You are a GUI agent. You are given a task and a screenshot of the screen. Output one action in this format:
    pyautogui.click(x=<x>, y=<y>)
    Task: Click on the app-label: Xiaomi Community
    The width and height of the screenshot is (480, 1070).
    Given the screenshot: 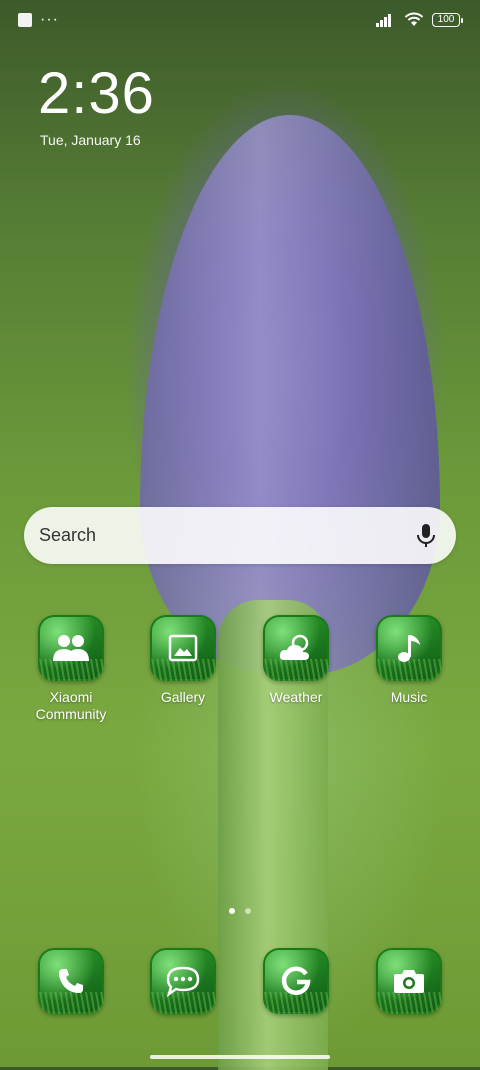 What is the action you would take?
    pyautogui.click(x=71, y=705)
    